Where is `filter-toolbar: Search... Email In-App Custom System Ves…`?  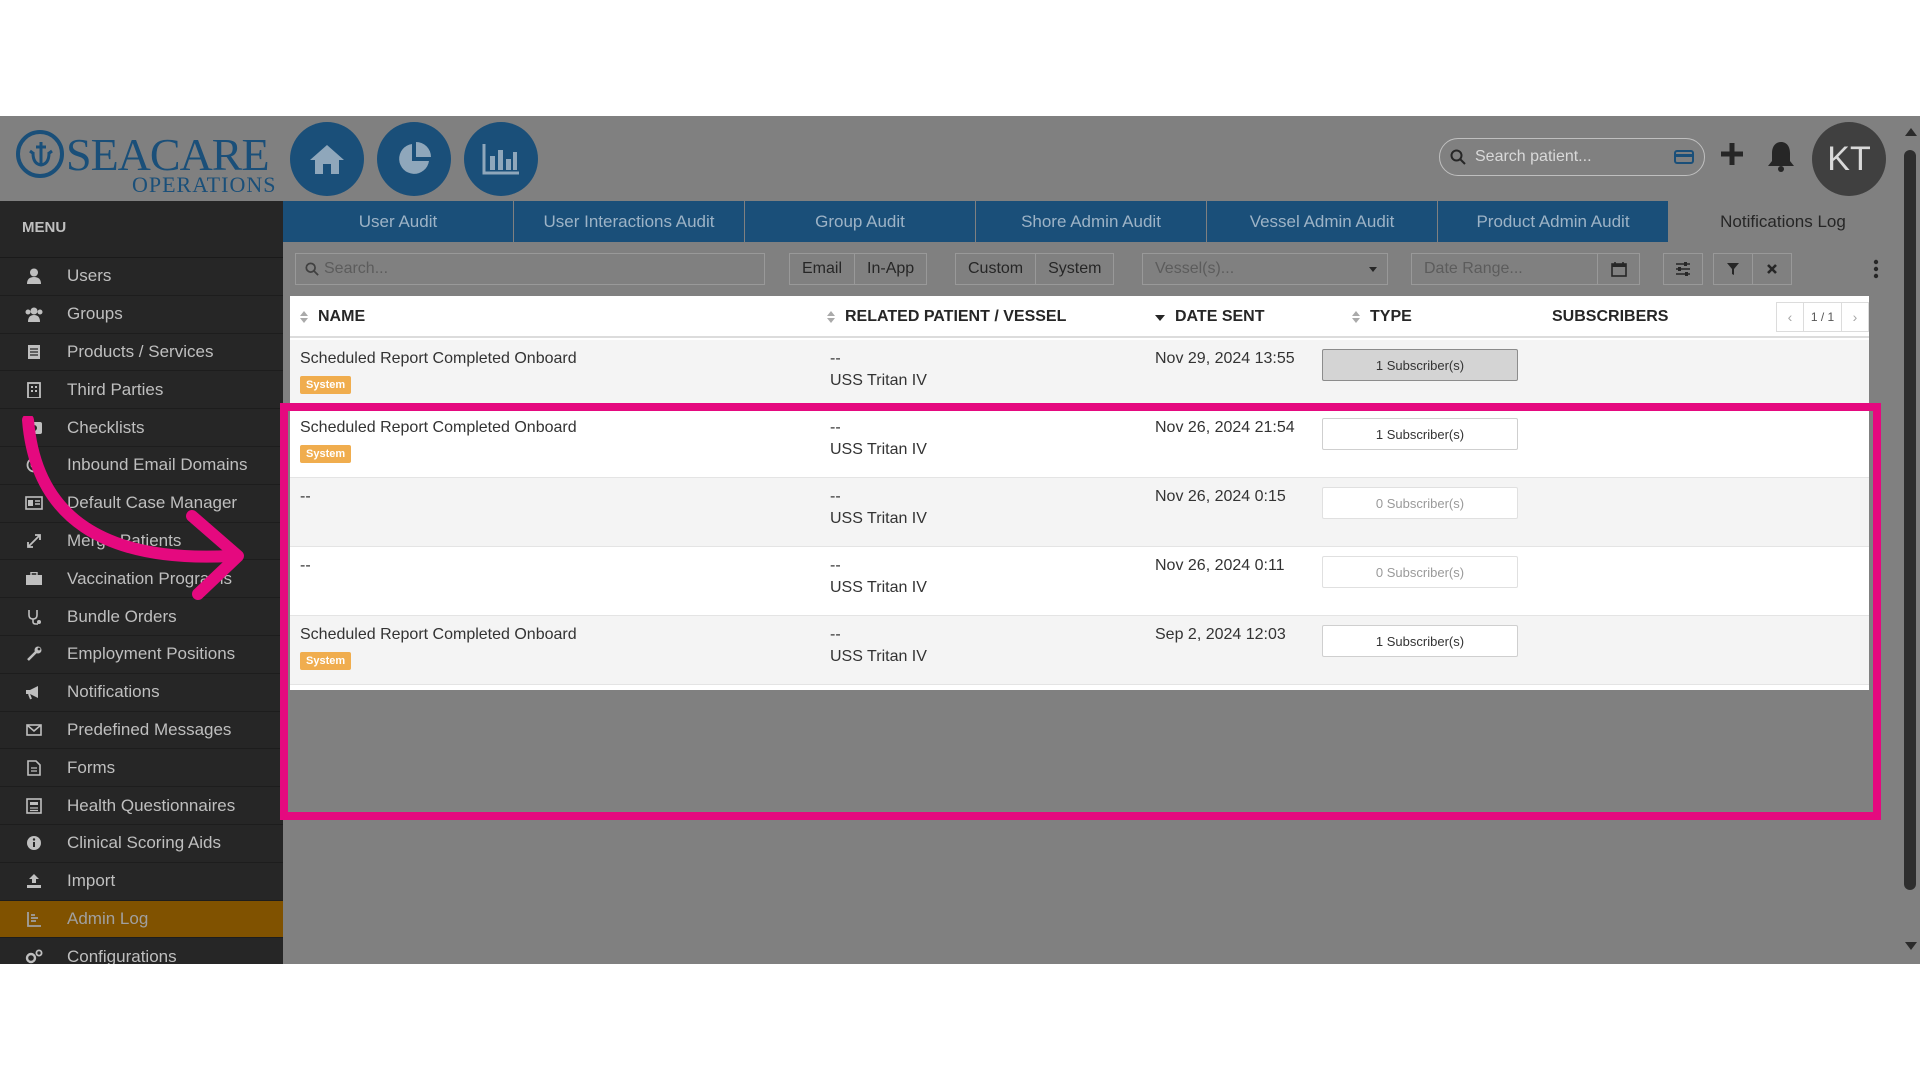
filter-toolbar: Search... Email In-App Custom System Ves… is located at coordinates (1091, 264).